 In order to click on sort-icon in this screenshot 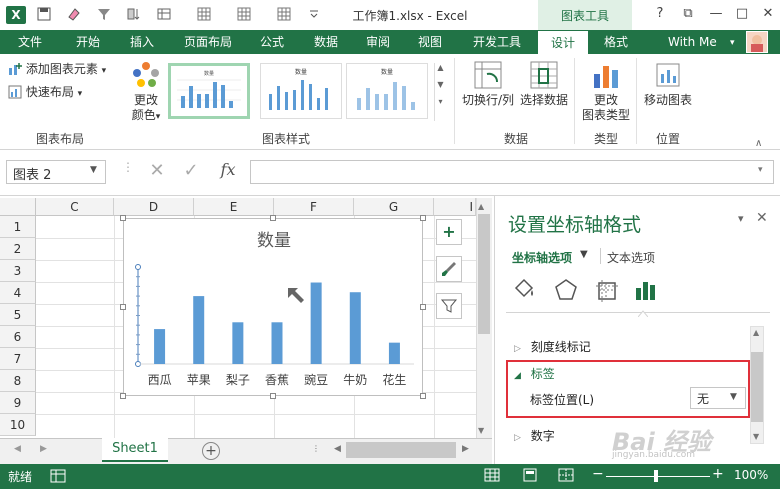, I will do `click(134, 15)`.